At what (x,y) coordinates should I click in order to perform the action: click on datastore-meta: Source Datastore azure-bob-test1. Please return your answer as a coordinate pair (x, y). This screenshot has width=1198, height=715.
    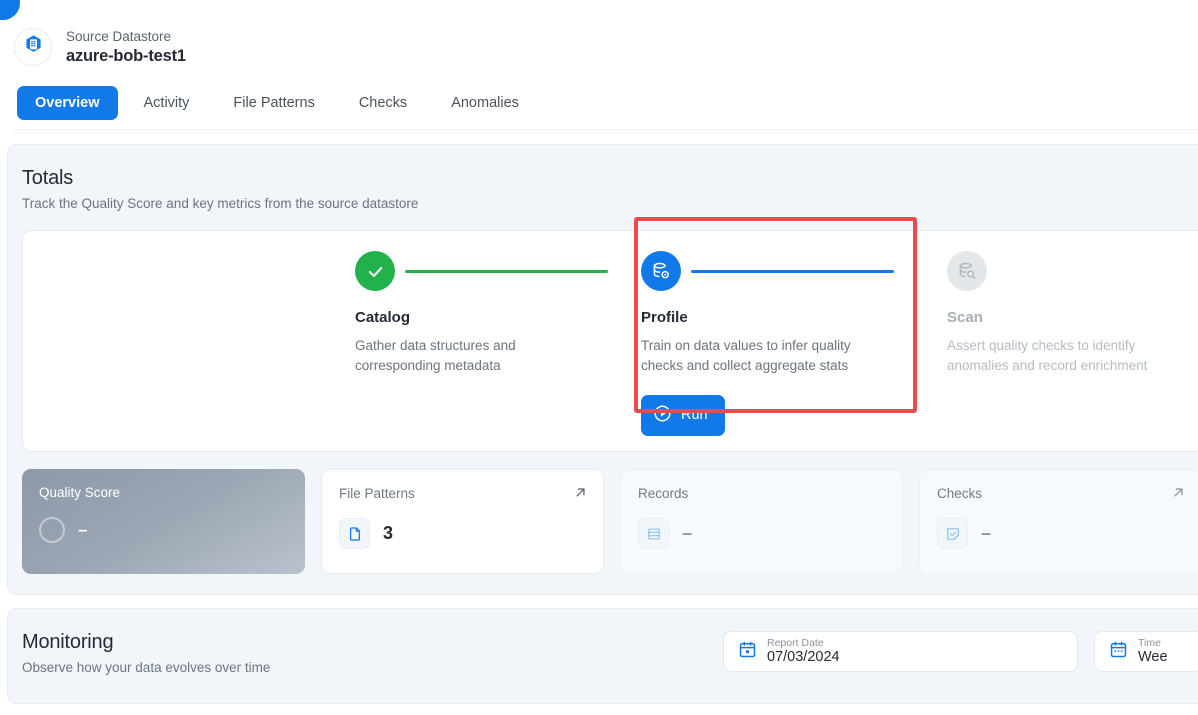
    Looking at the image, I should click on (126, 47).